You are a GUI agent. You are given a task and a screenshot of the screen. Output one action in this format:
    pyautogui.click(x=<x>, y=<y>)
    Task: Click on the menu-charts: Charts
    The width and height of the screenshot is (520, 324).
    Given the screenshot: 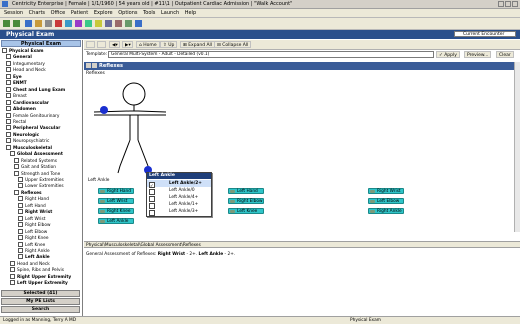 What is the action you would take?
    pyautogui.click(x=37, y=13)
    